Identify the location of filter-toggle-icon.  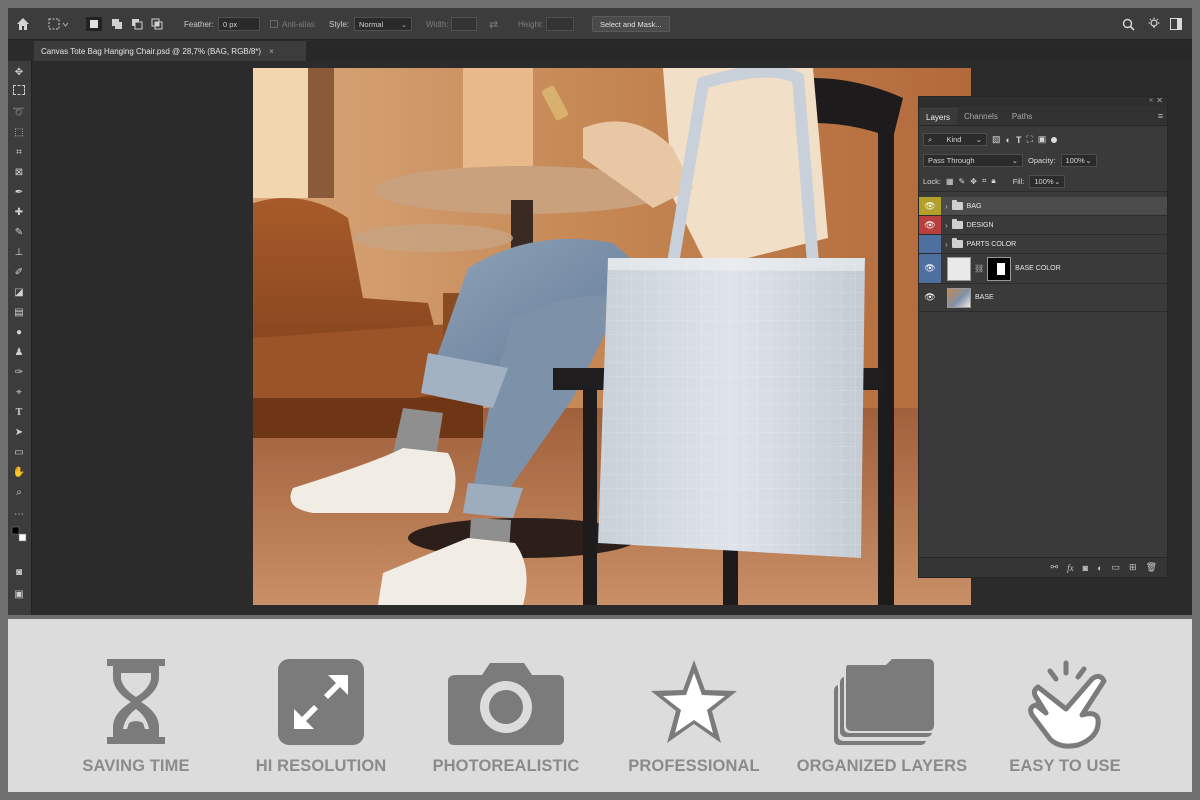
(1054, 139).